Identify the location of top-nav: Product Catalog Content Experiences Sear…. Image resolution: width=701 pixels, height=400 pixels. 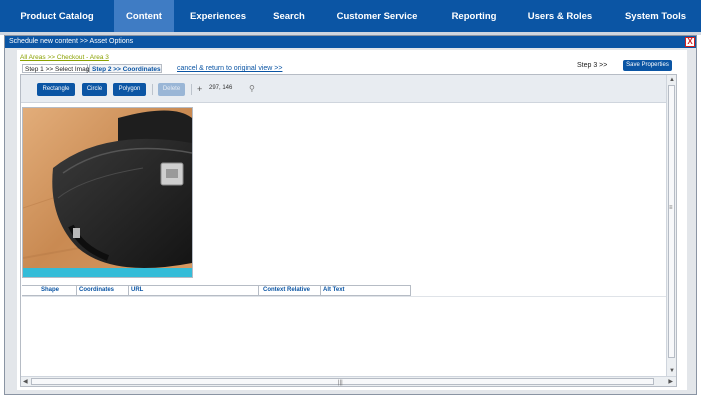
(350, 16).